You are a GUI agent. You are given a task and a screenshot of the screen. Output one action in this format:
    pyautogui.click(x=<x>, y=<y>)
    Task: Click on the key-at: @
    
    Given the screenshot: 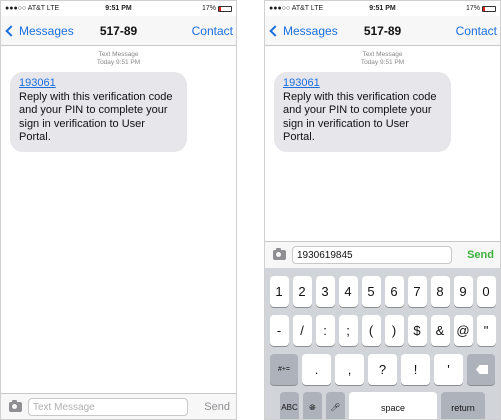 What is the action you would take?
    pyautogui.click(x=463, y=330)
    